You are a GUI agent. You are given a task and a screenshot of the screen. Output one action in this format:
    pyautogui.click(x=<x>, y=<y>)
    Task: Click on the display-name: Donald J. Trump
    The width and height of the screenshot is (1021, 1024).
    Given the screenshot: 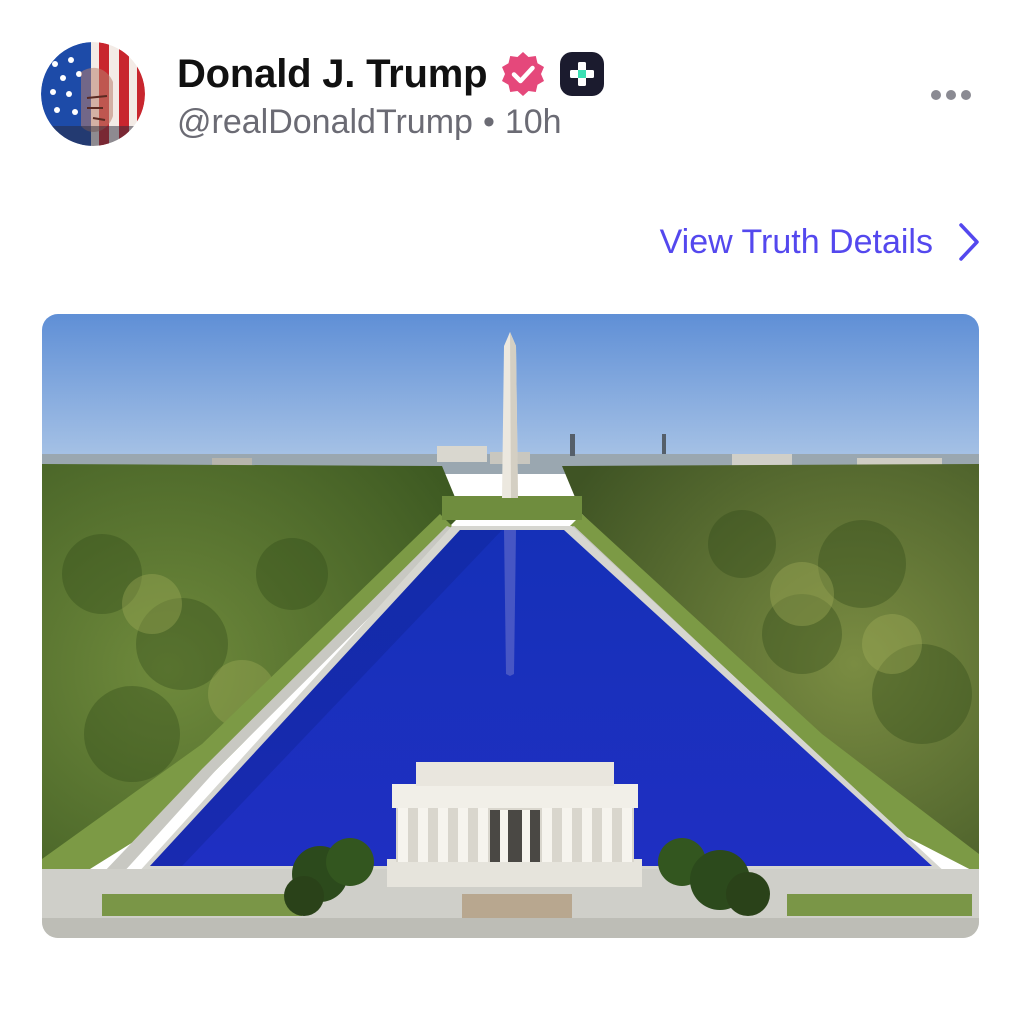 What is the action you would take?
    pyautogui.click(x=332, y=74)
    